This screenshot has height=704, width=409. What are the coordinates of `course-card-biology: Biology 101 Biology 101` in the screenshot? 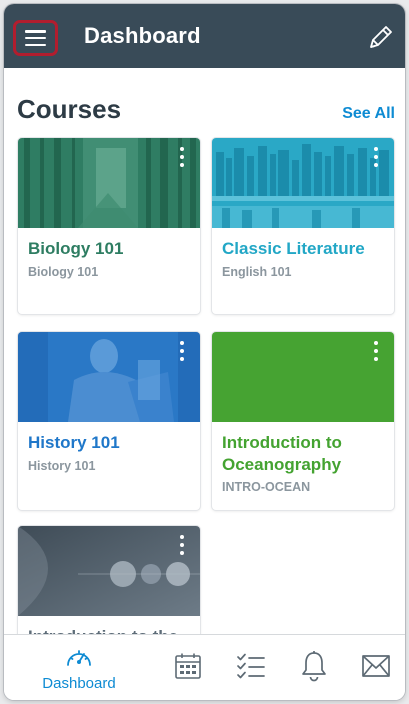 It's located at (109, 226).